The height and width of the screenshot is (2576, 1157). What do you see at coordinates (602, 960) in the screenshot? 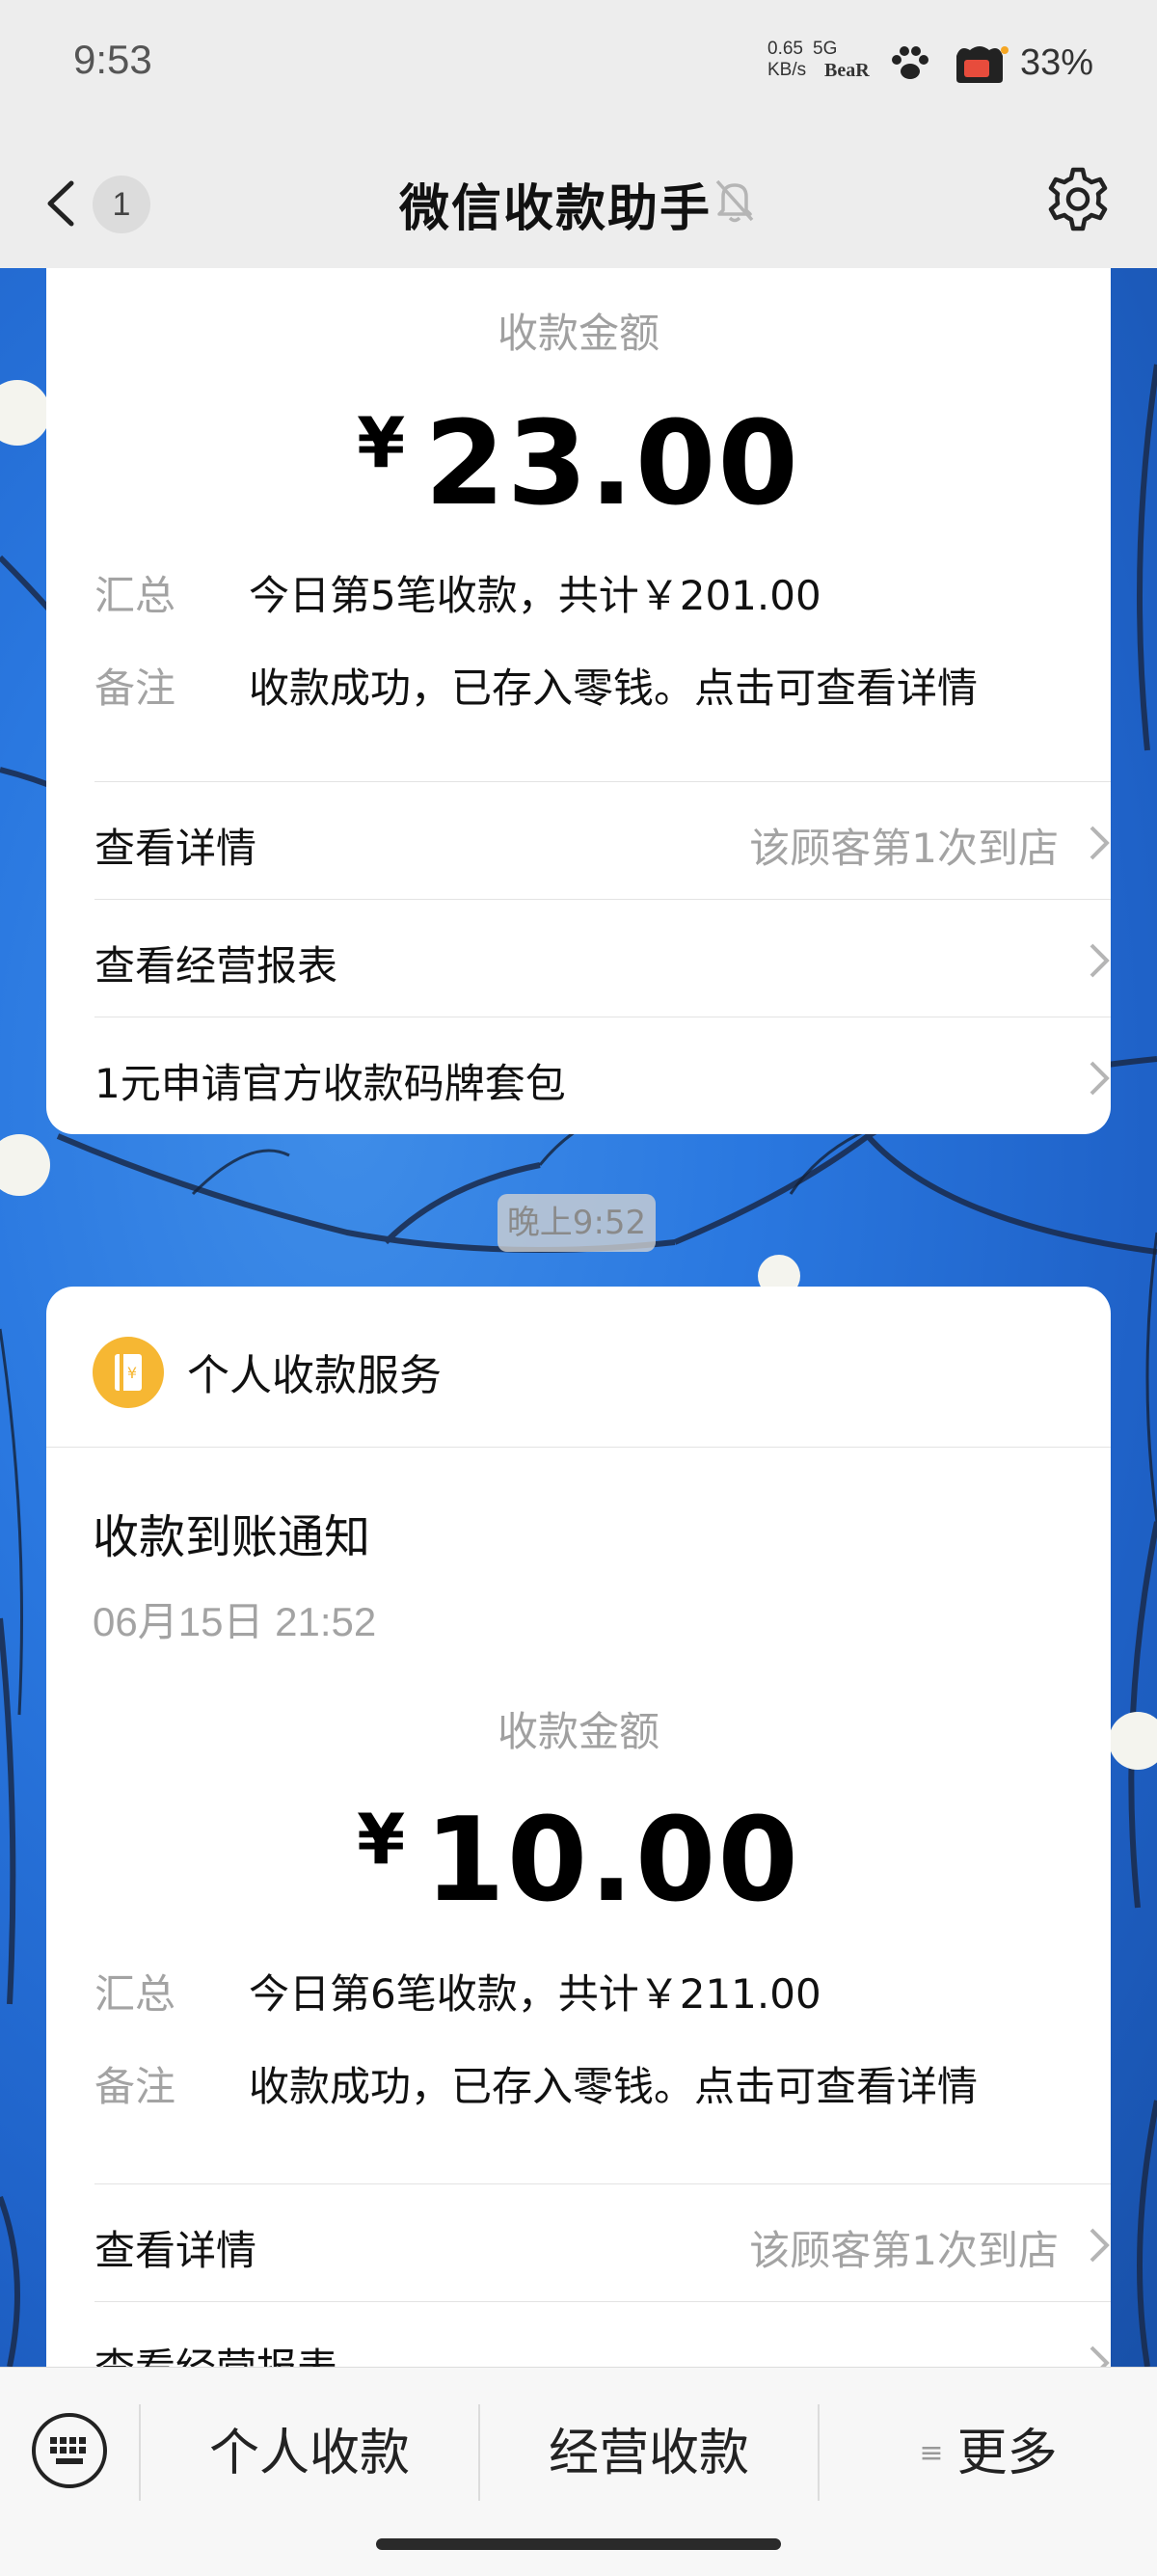
I see `business-report-row: 查看经营报表` at bounding box center [602, 960].